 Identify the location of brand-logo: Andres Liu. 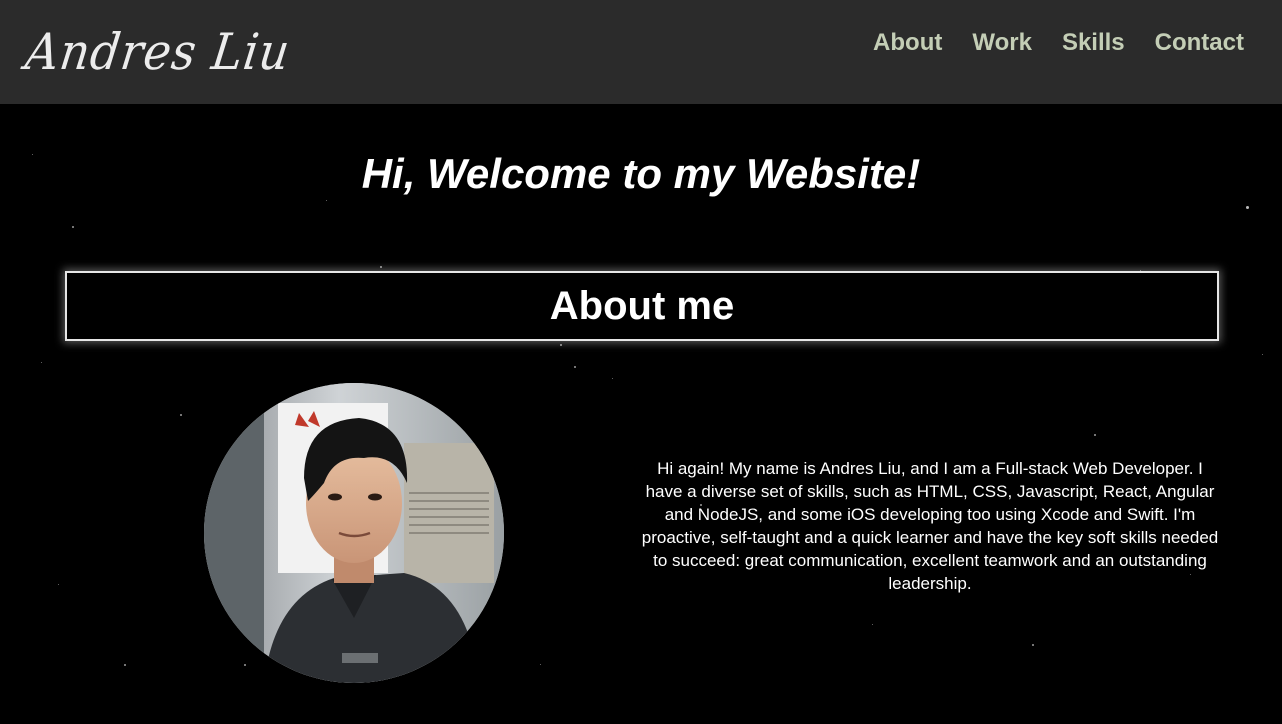
(157, 52).